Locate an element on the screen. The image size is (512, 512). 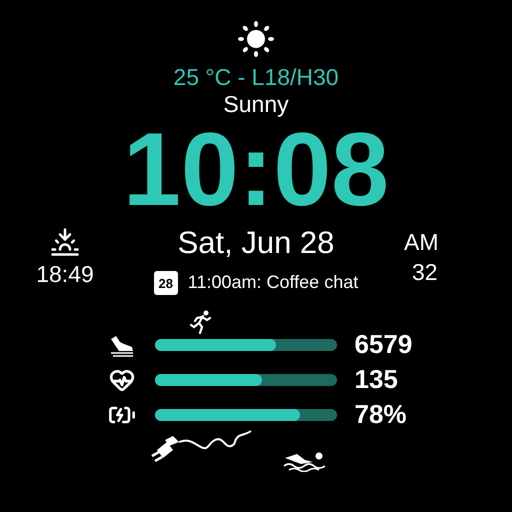
swimmer-icon is located at coordinates (305, 461).